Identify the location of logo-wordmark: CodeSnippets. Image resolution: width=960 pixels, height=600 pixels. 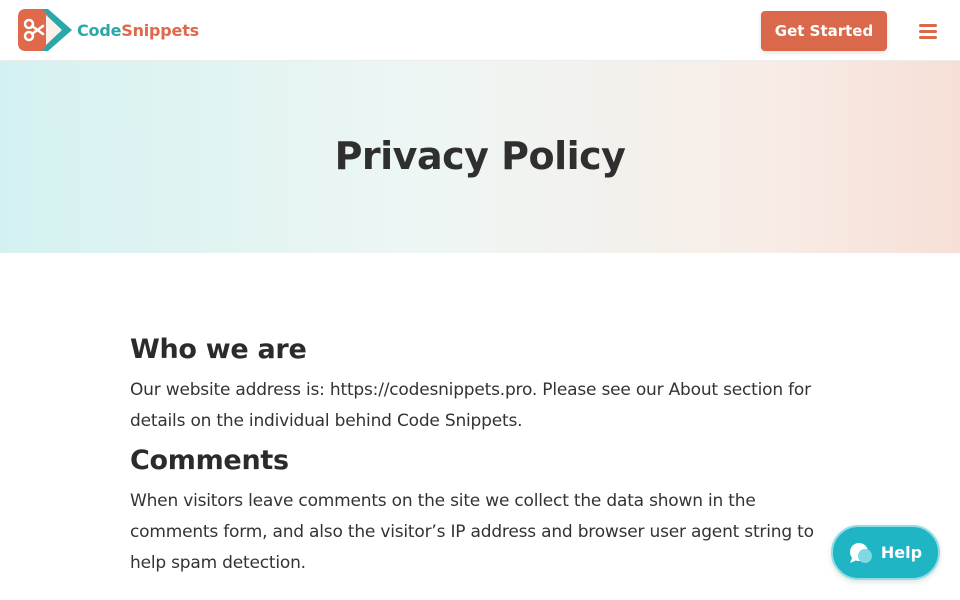
(138, 30).